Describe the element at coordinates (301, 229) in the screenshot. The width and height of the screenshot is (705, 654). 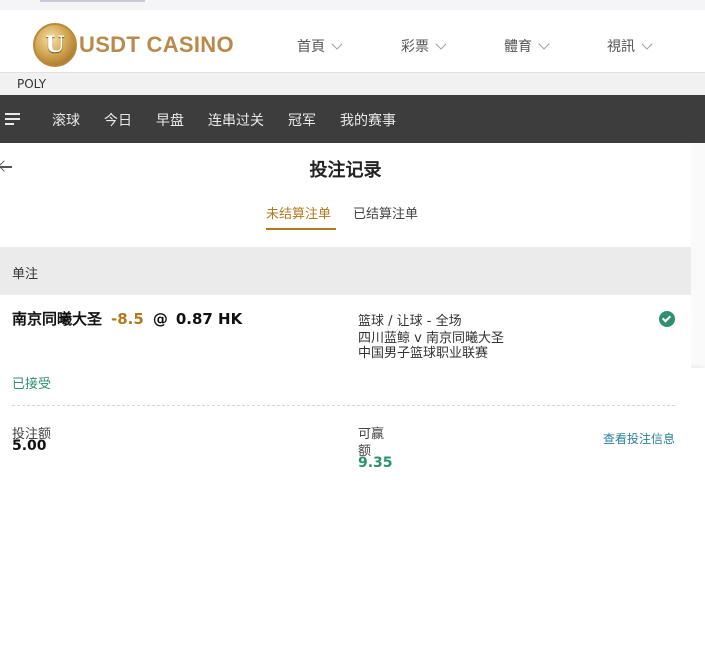
I see `active-tab-indicator` at that location.